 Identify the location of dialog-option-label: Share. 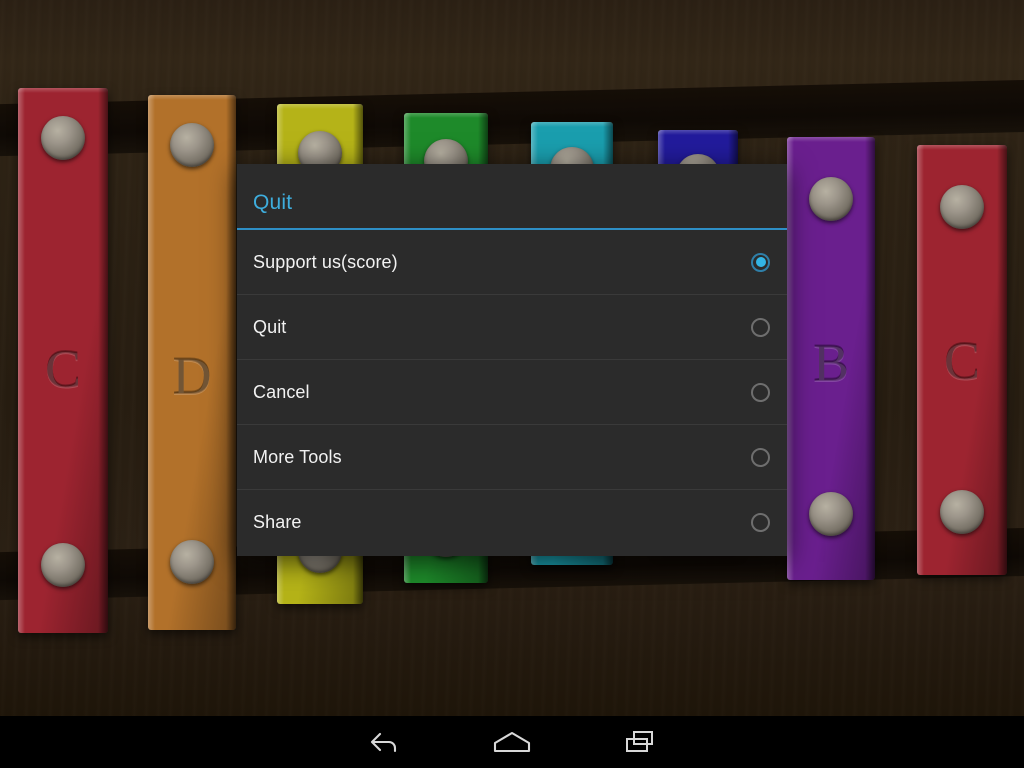
(277, 522).